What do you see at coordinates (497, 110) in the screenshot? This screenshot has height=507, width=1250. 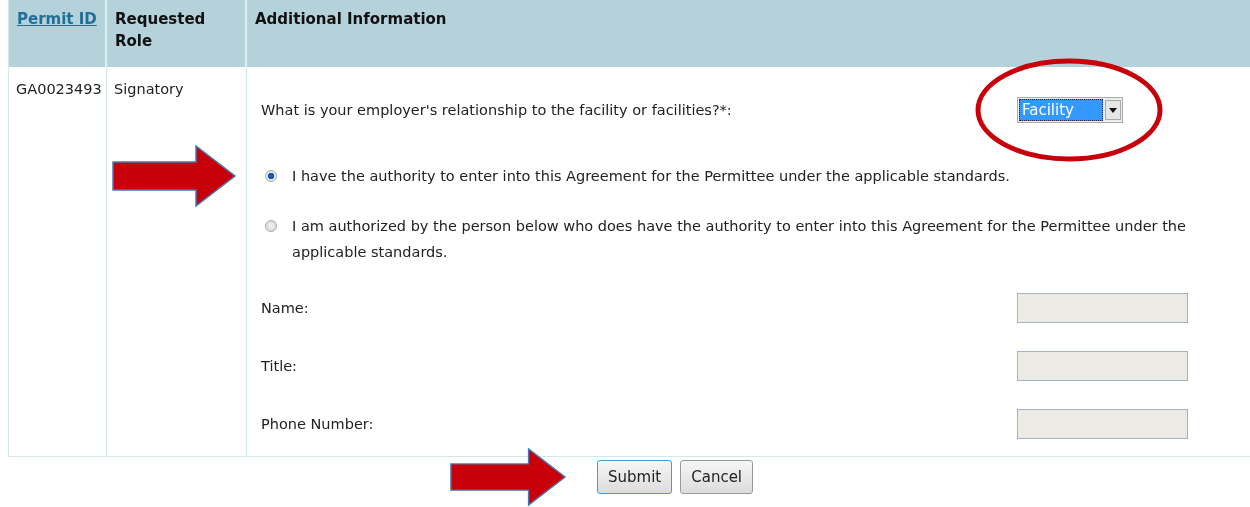 I see `question-label: What is your employer's relationship to the facility or facilities?*:` at bounding box center [497, 110].